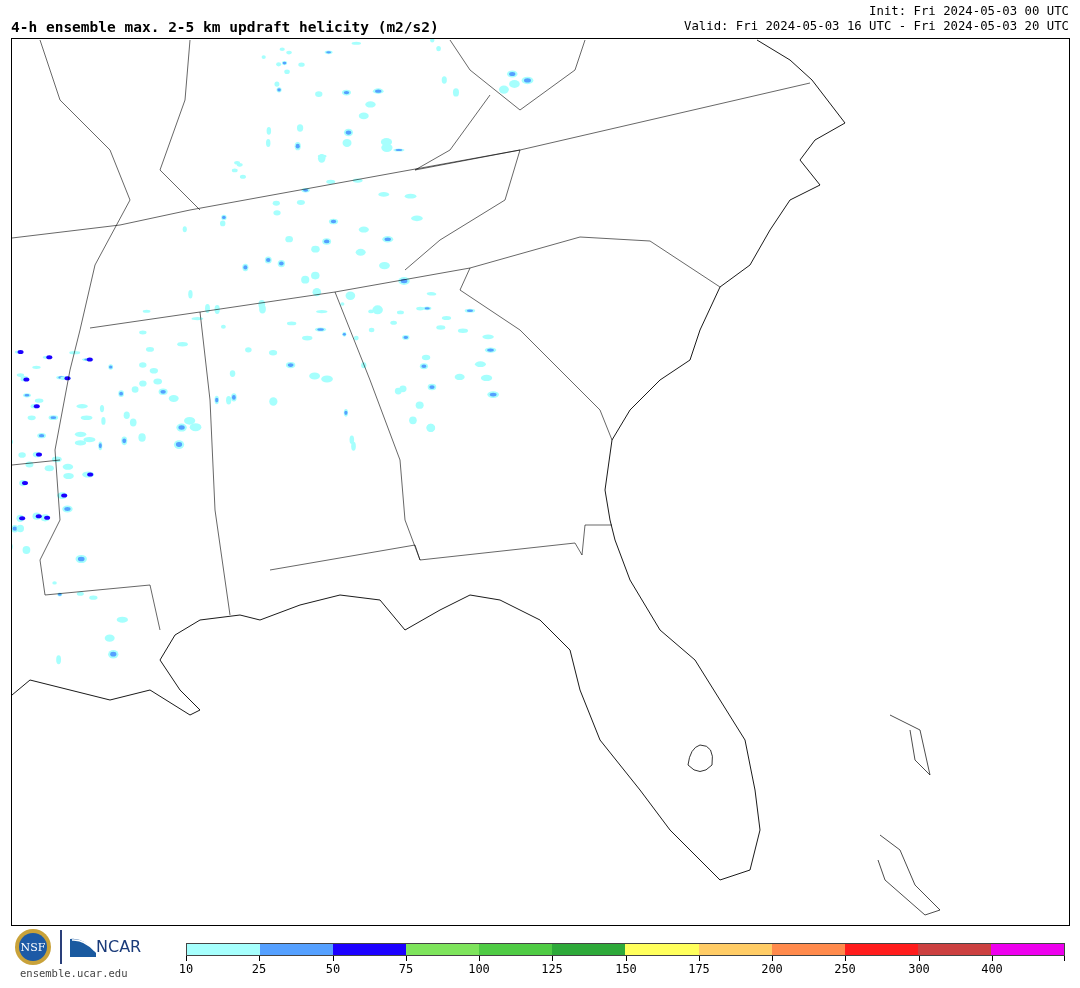  I want to click on arc-logo-icon, so click(83, 947).